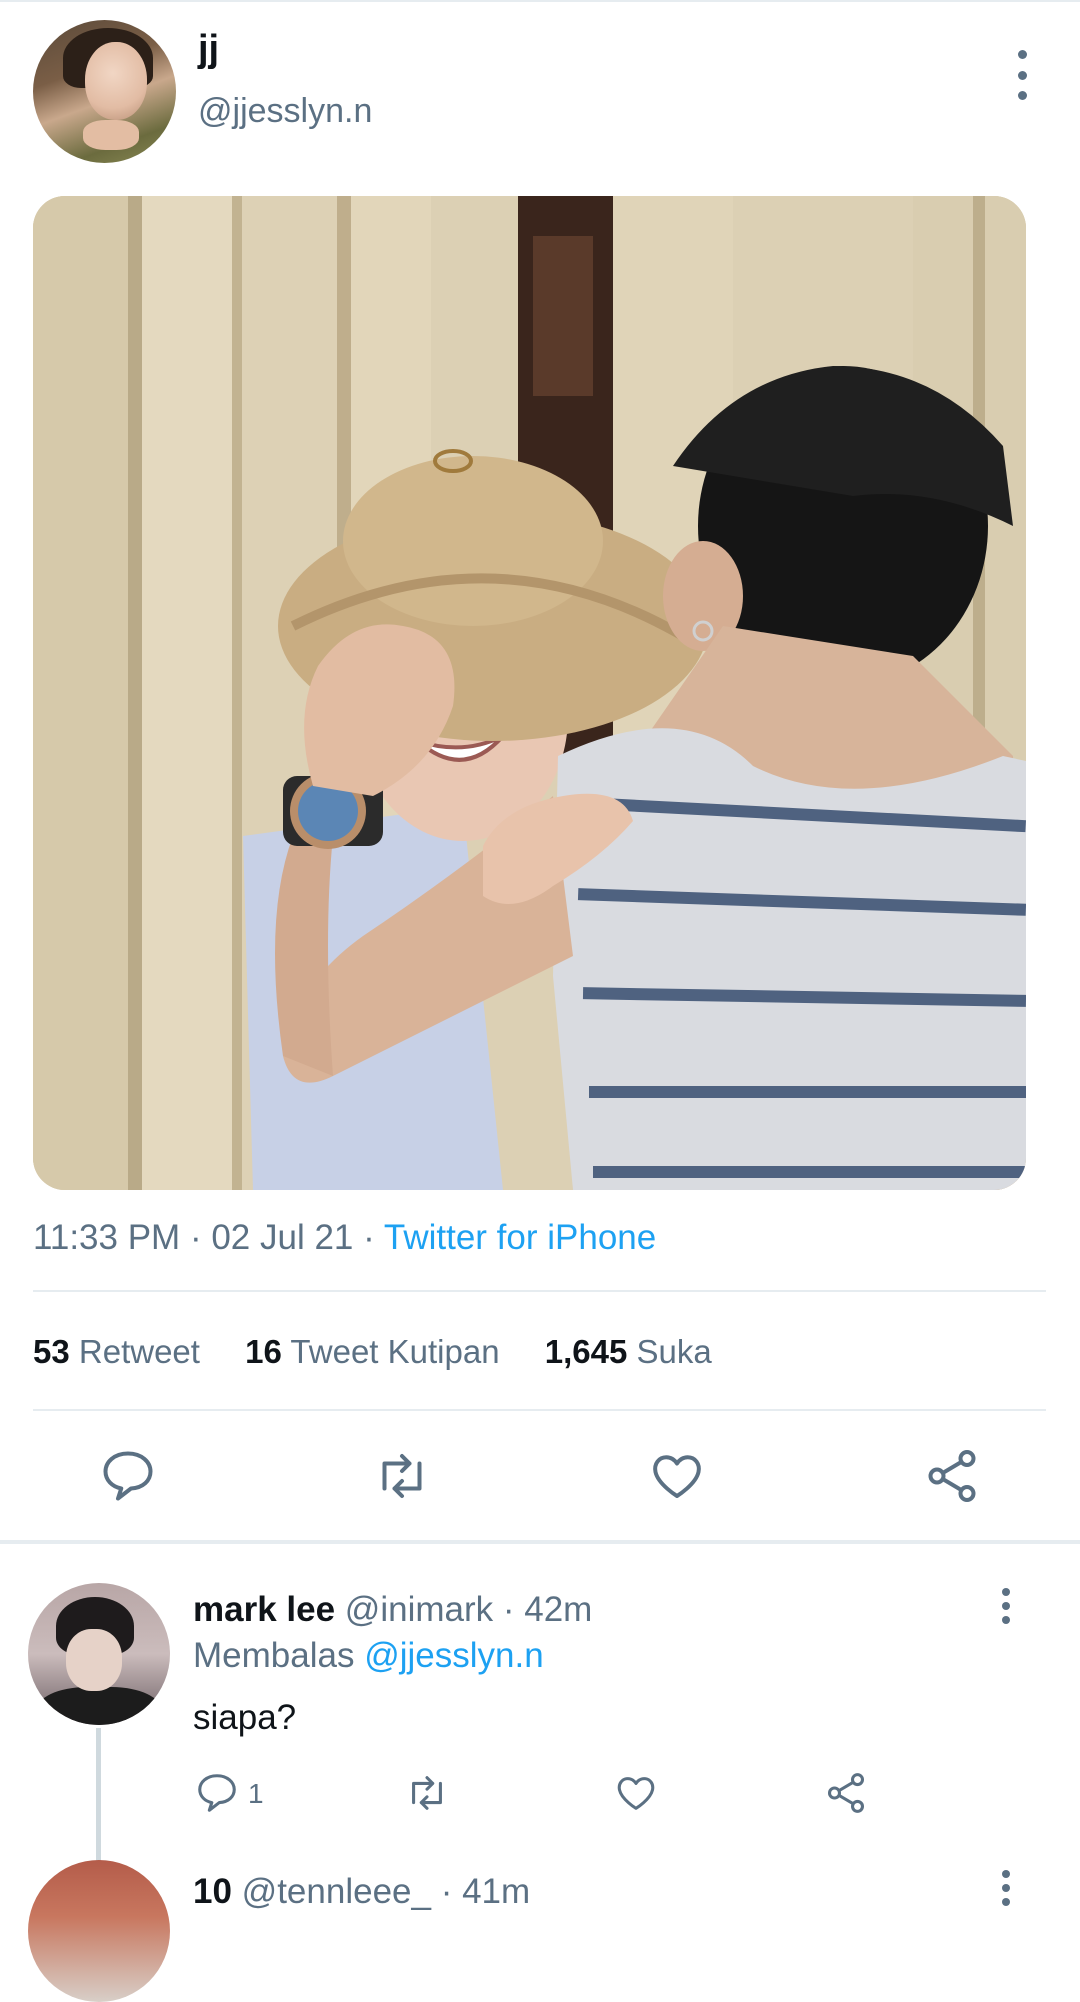 Image resolution: width=1080 pixels, height=2002 pixels. What do you see at coordinates (282, 1237) in the screenshot?
I see `tweet-date: 02 Jul 21` at bounding box center [282, 1237].